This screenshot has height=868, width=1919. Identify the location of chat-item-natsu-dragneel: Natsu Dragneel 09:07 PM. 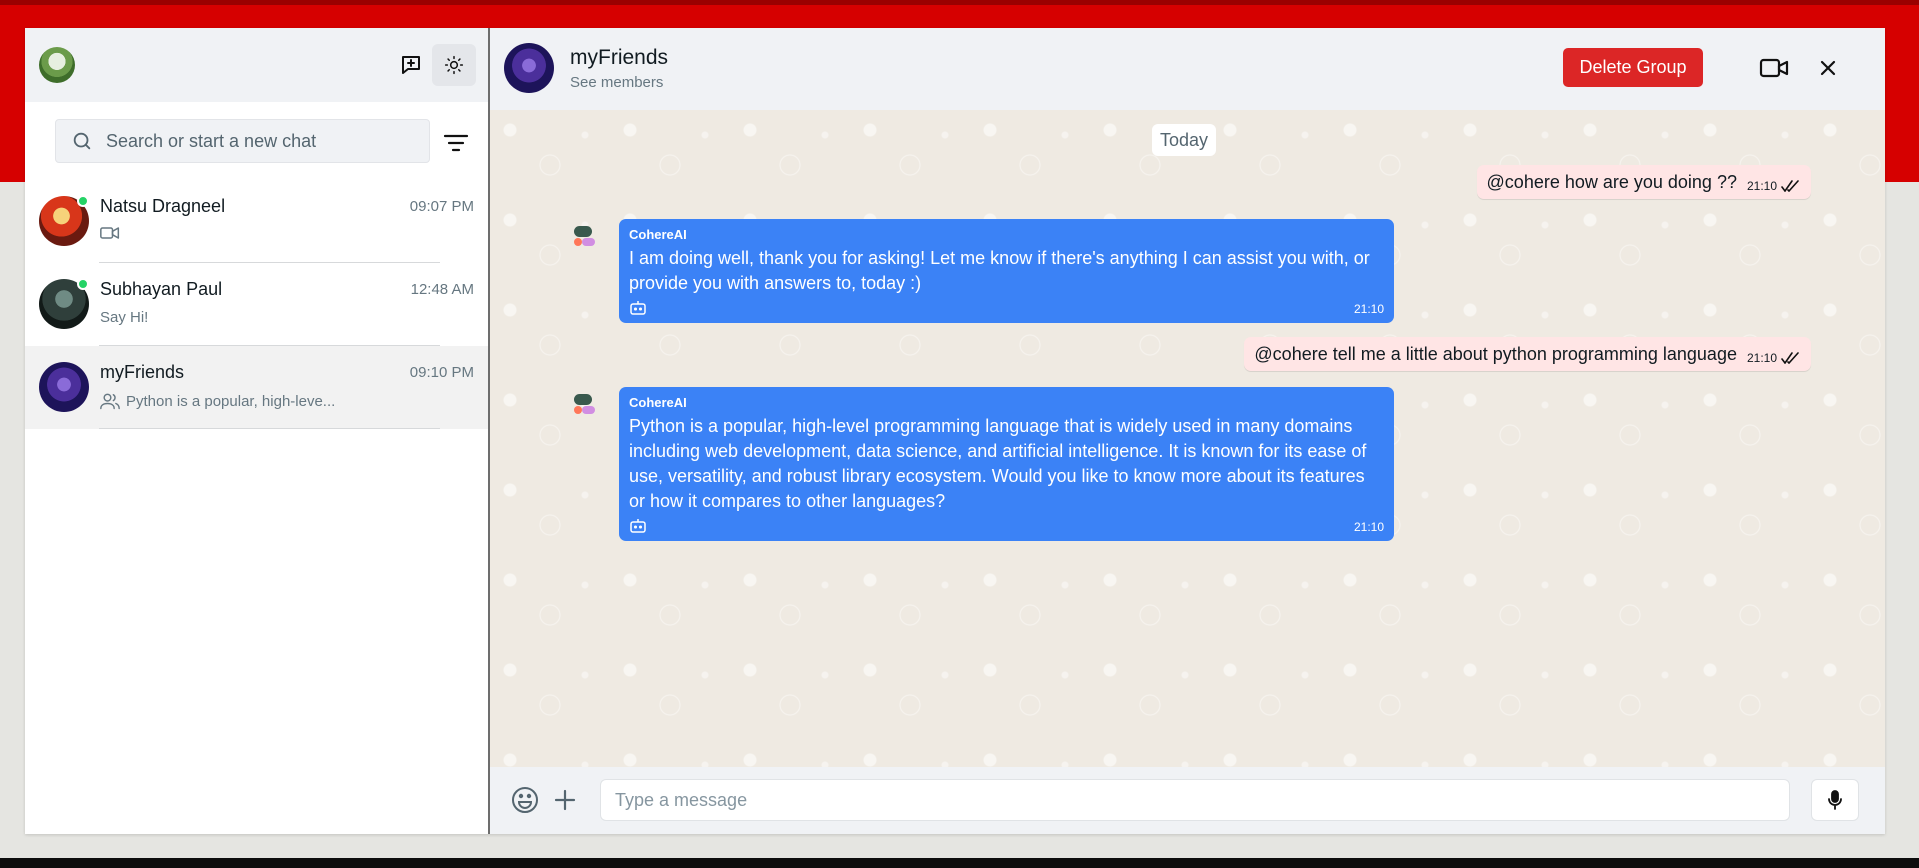
(256, 221).